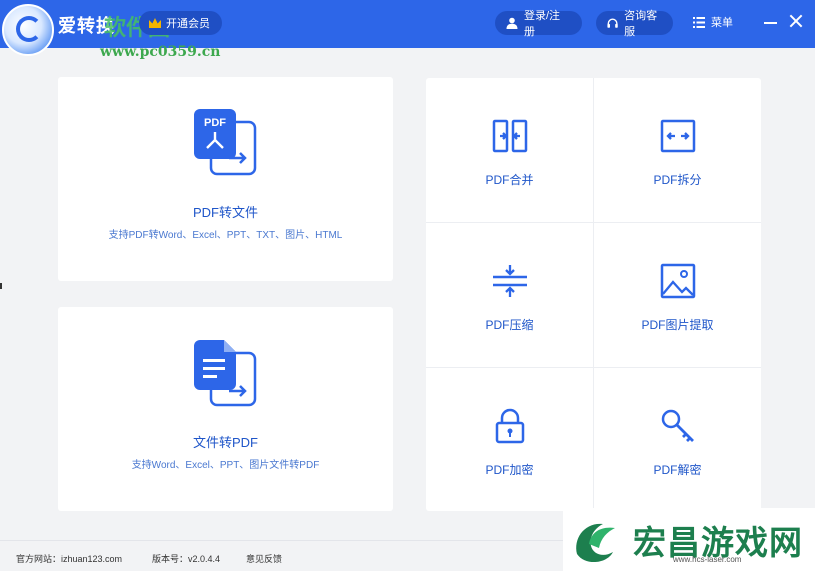 This screenshot has width=815, height=571. I want to click on minimize-button, so click(770, 23).